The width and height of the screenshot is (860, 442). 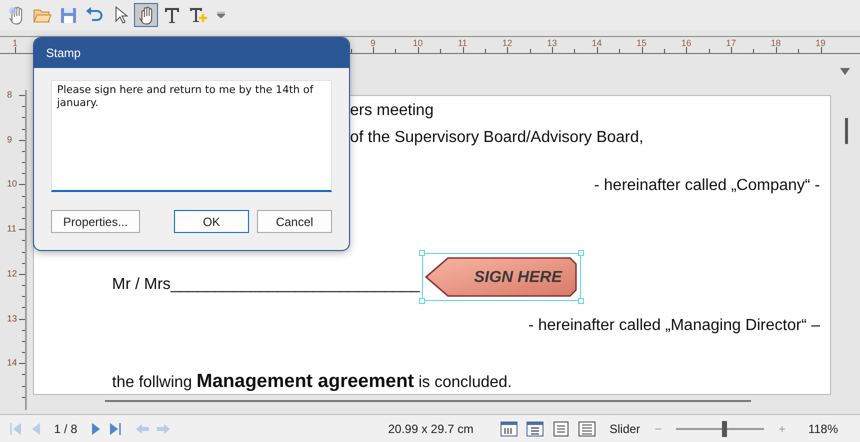 I want to click on dialog-title: Stamp, so click(x=191, y=53).